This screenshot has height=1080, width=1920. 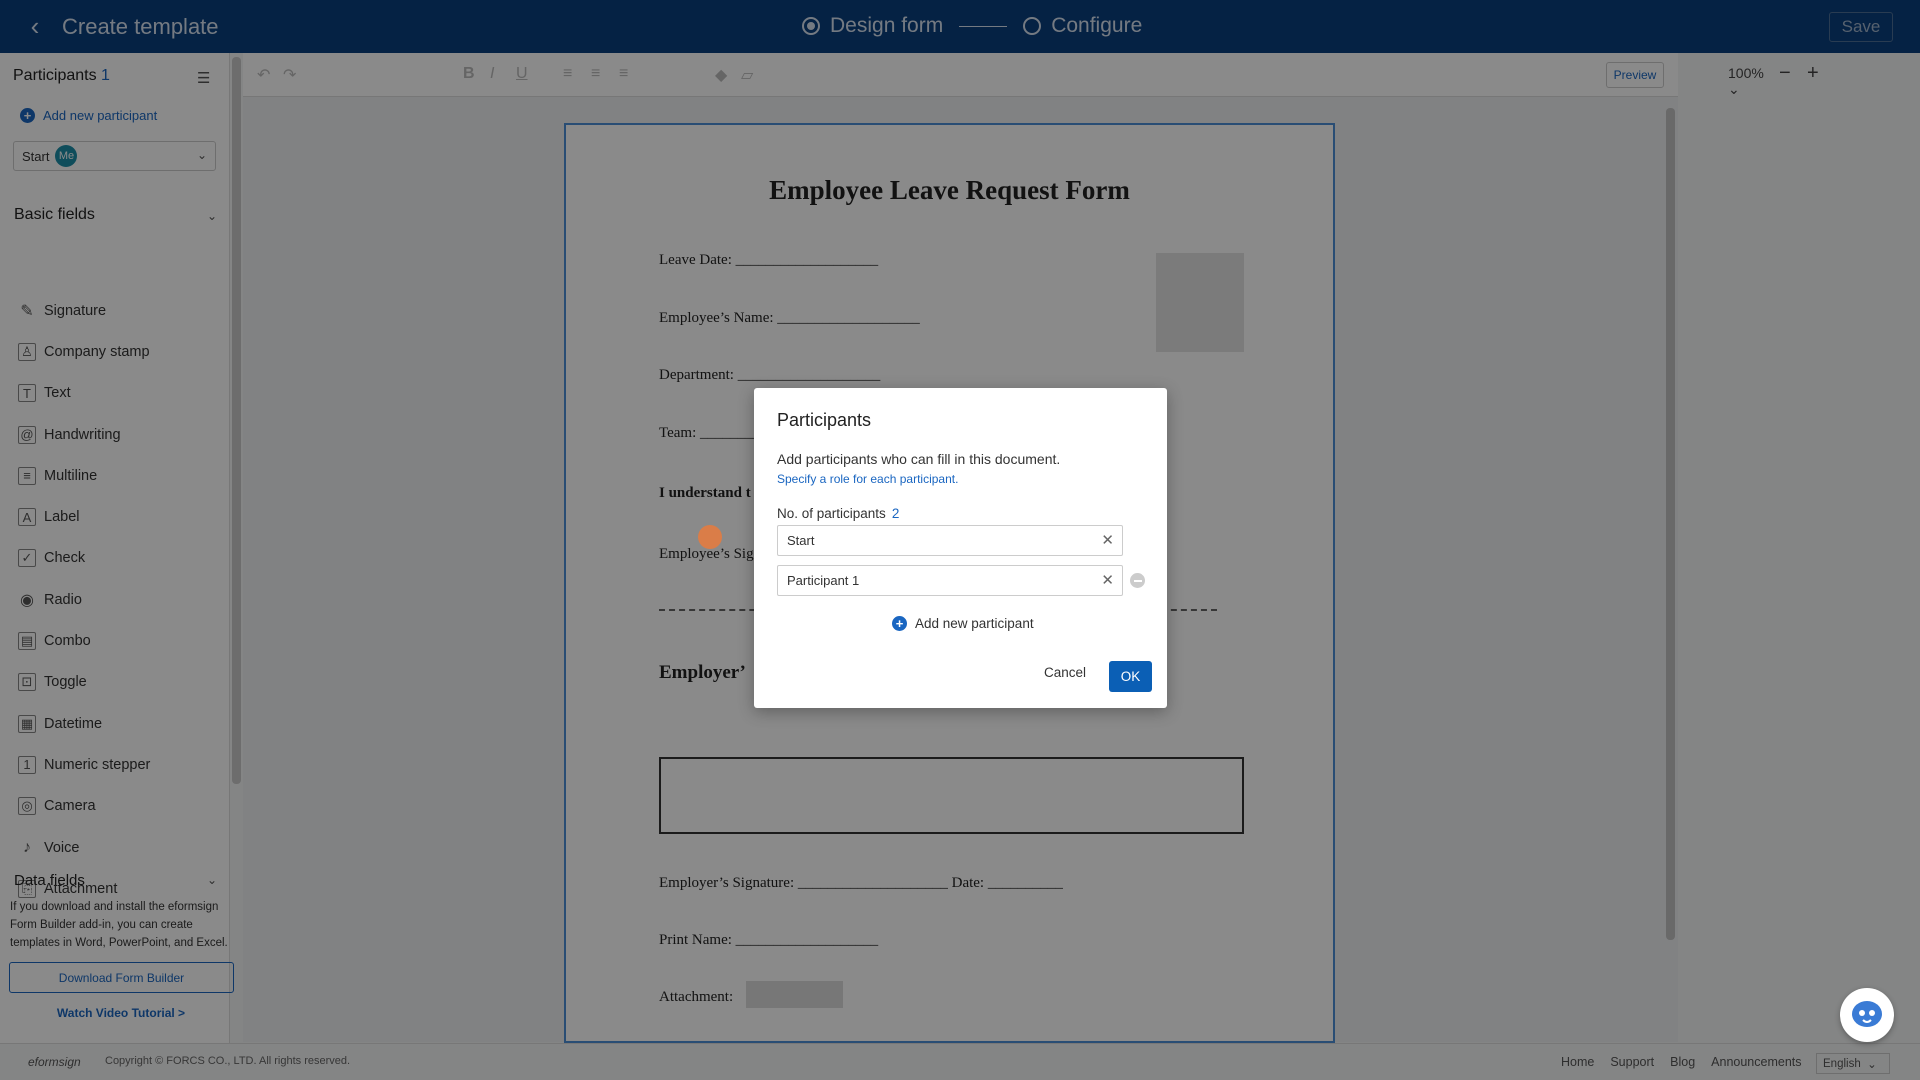 What do you see at coordinates (867, 479) in the screenshot?
I see `specify-role-link: Specify a role for each participant.` at bounding box center [867, 479].